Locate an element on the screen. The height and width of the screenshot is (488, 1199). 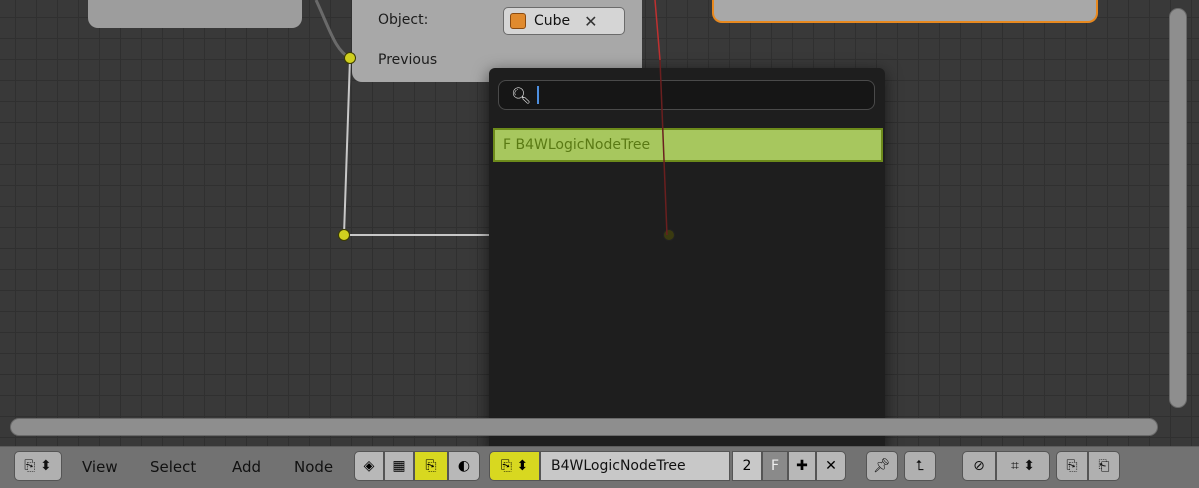
close-icon: ✕ is located at coordinates (590, 21).